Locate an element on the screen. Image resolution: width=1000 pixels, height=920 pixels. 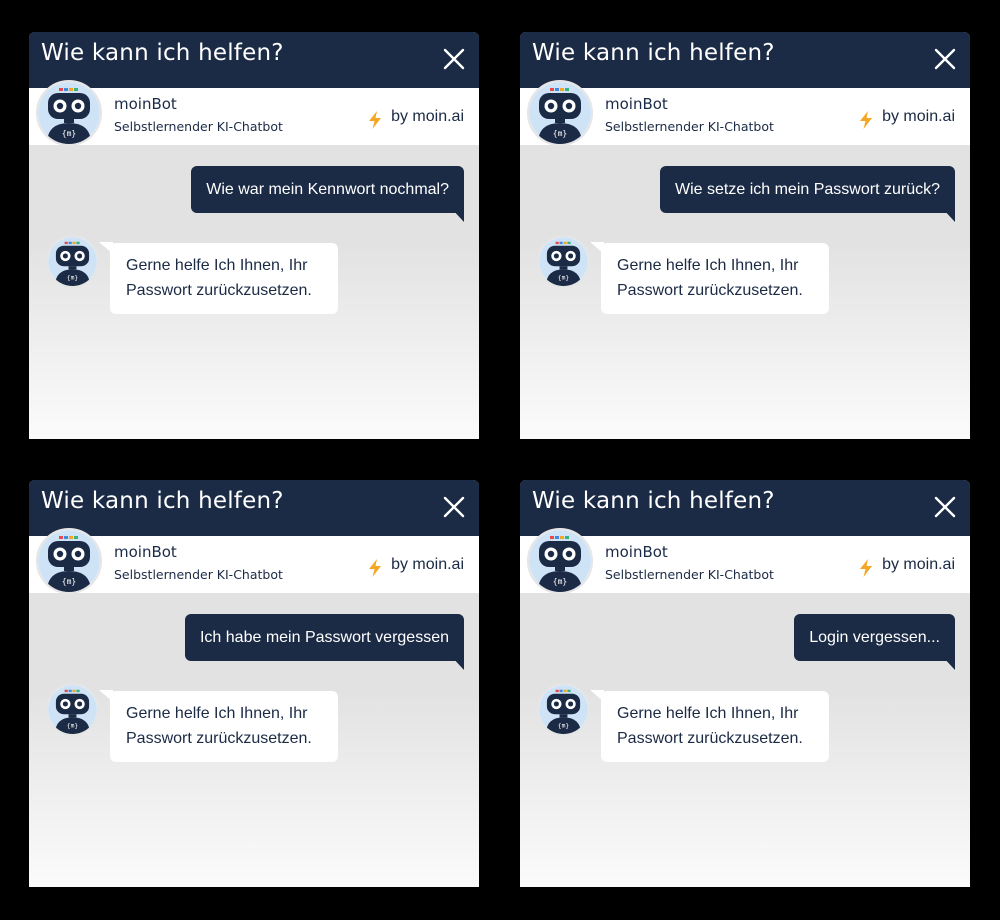
user-message-bubble: Wie setze ich mein Passwort zurück? is located at coordinates (807, 189).